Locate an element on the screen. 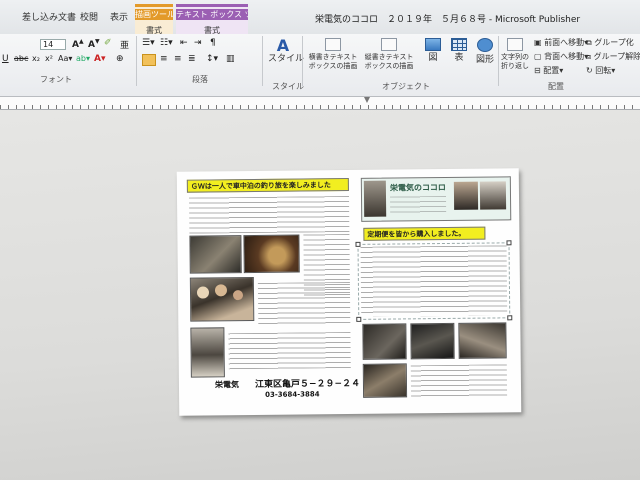 The width and height of the screenshot is (640, 480). align-right-icon: ≡ is located at coordinates (178, 59).